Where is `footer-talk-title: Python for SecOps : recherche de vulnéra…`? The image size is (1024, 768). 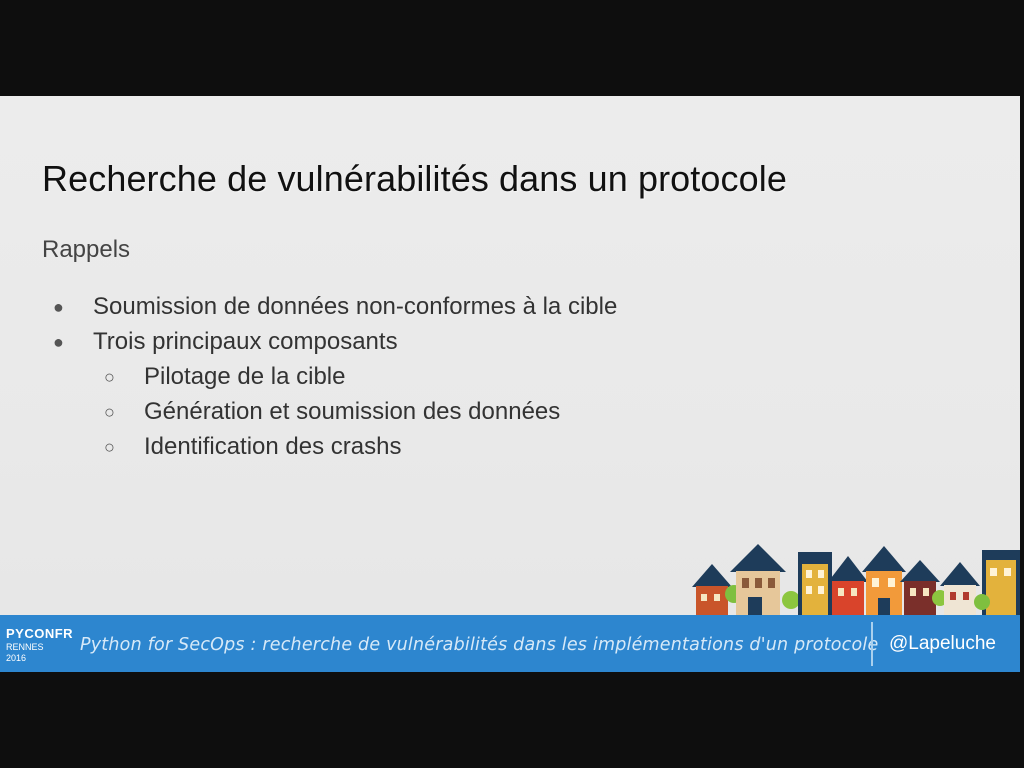
footer-talk-title: Python for SecOps : recherche de vulnéra… is located at coordinates (479, 645).